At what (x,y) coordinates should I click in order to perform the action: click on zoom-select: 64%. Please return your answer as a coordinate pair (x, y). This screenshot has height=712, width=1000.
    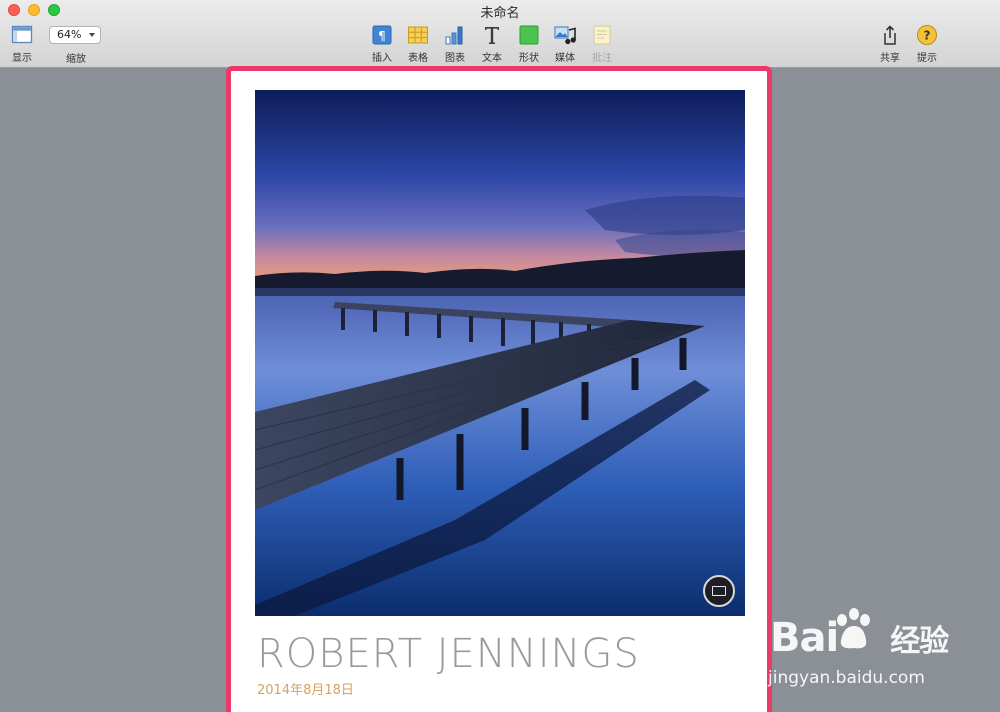
    Looking at the image, I should click on (75, 35).